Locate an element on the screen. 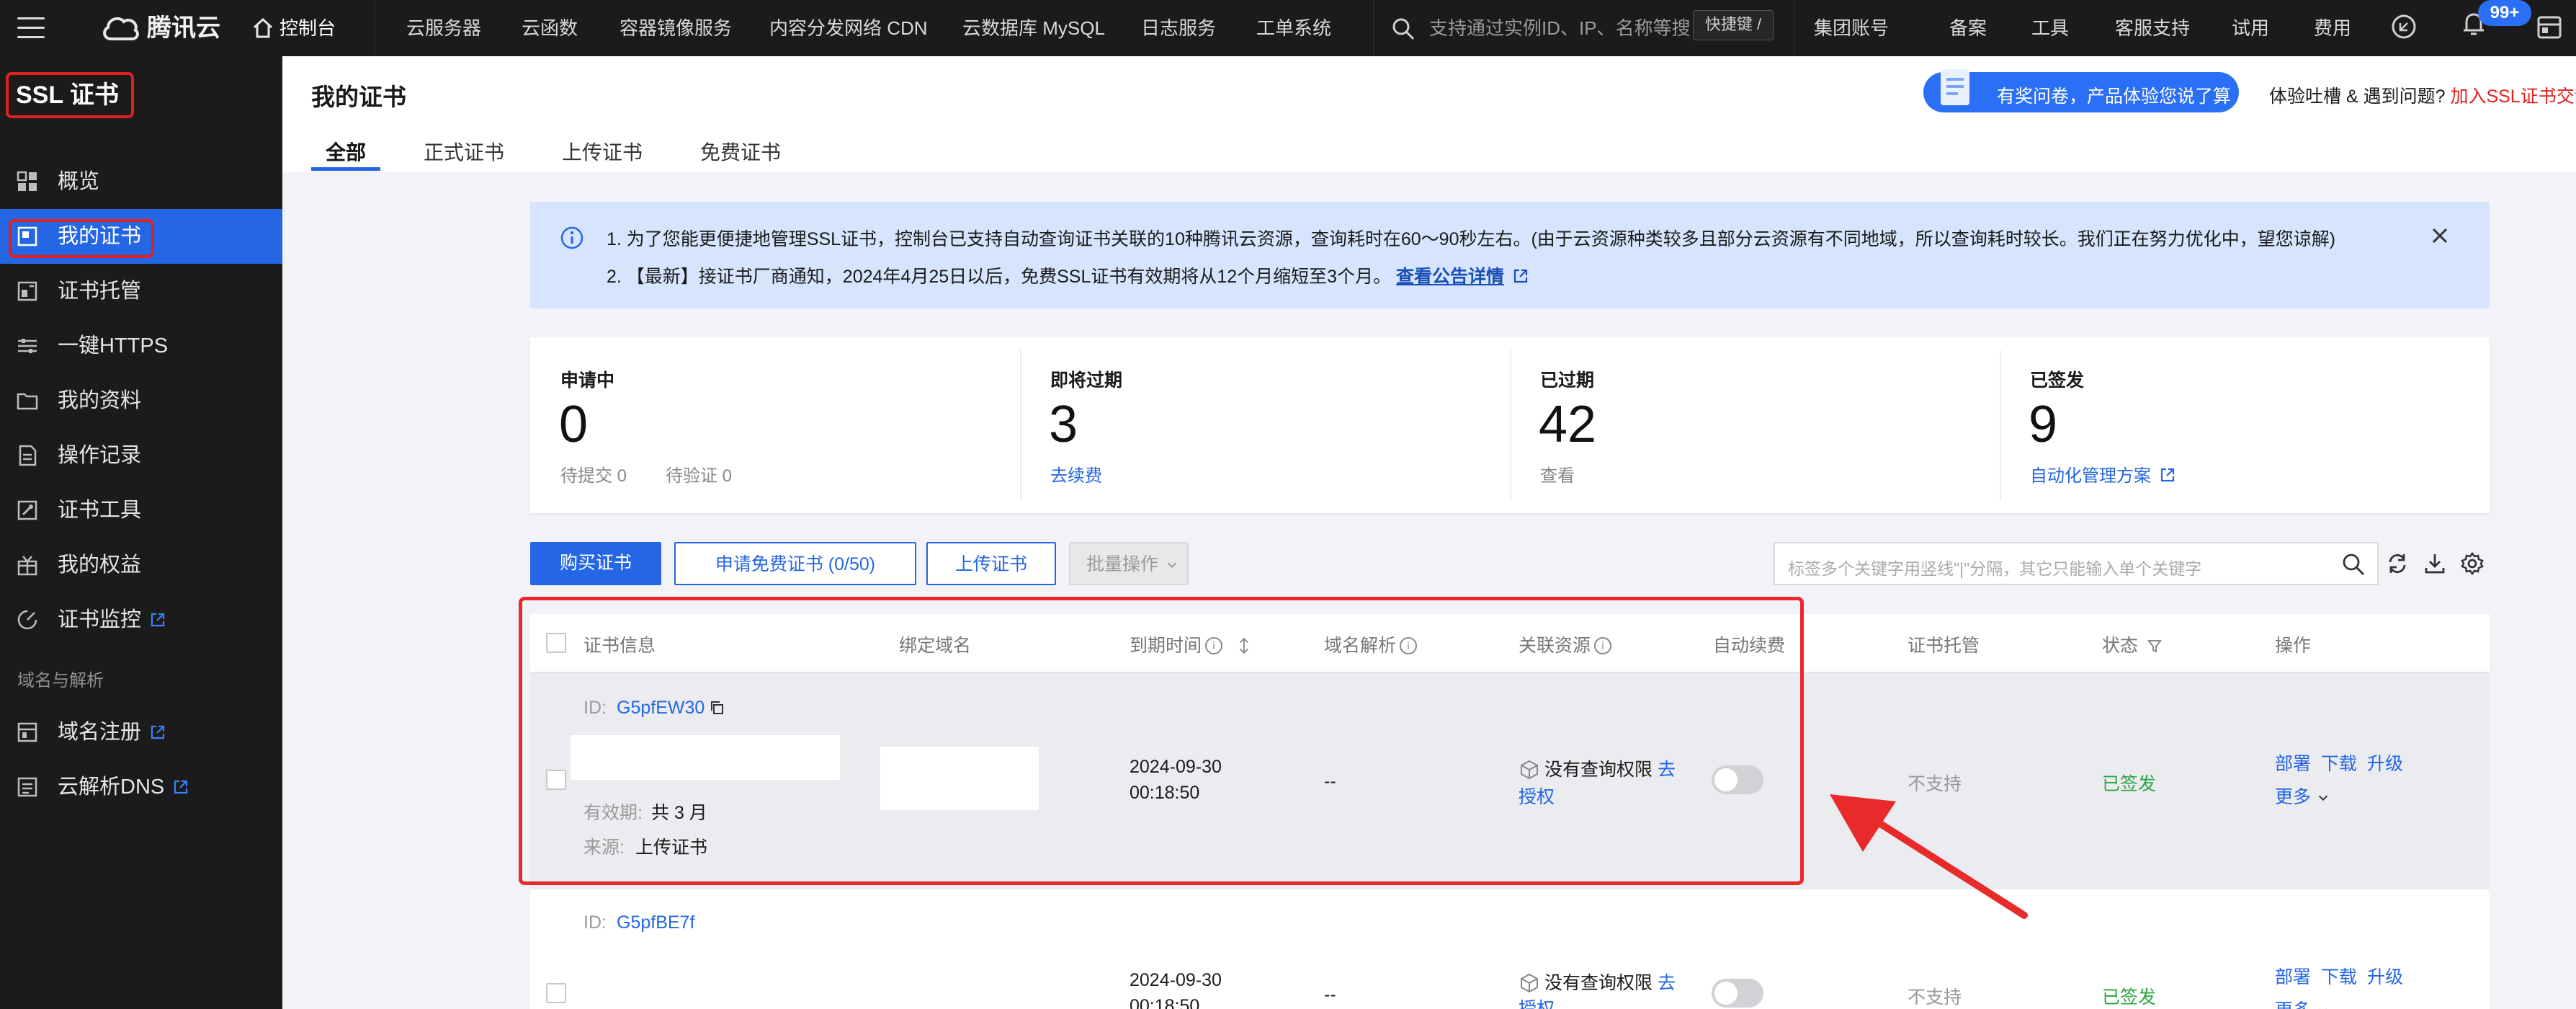 The image size is (2576, 1009). nav-support: 客服支持 is located at coordinates (2152, 28).